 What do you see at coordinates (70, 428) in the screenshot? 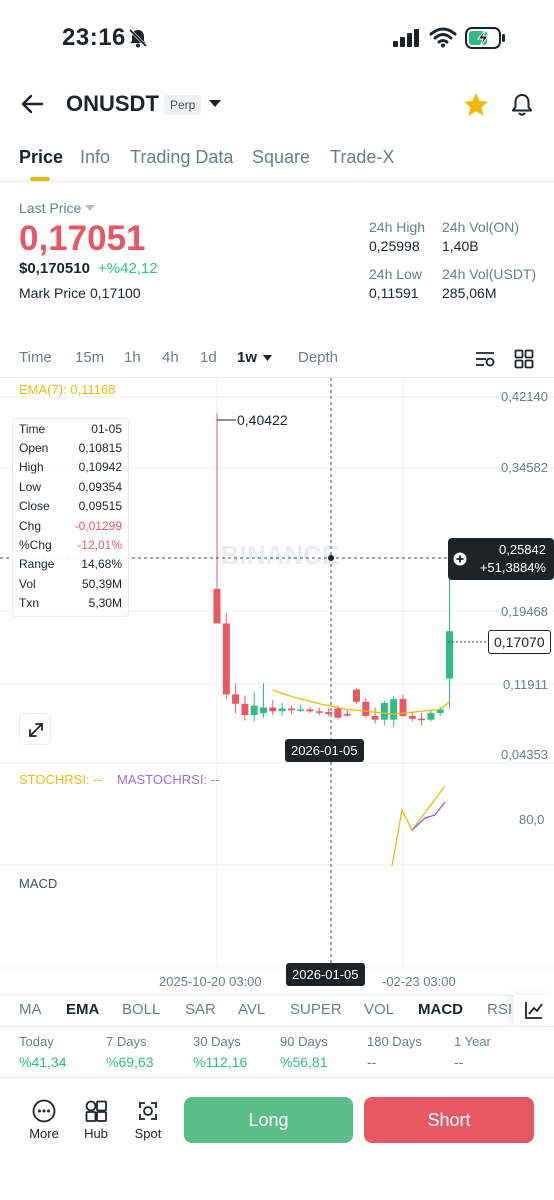
I see `info-row: Time 01-05` at bounding box center [70, 428].